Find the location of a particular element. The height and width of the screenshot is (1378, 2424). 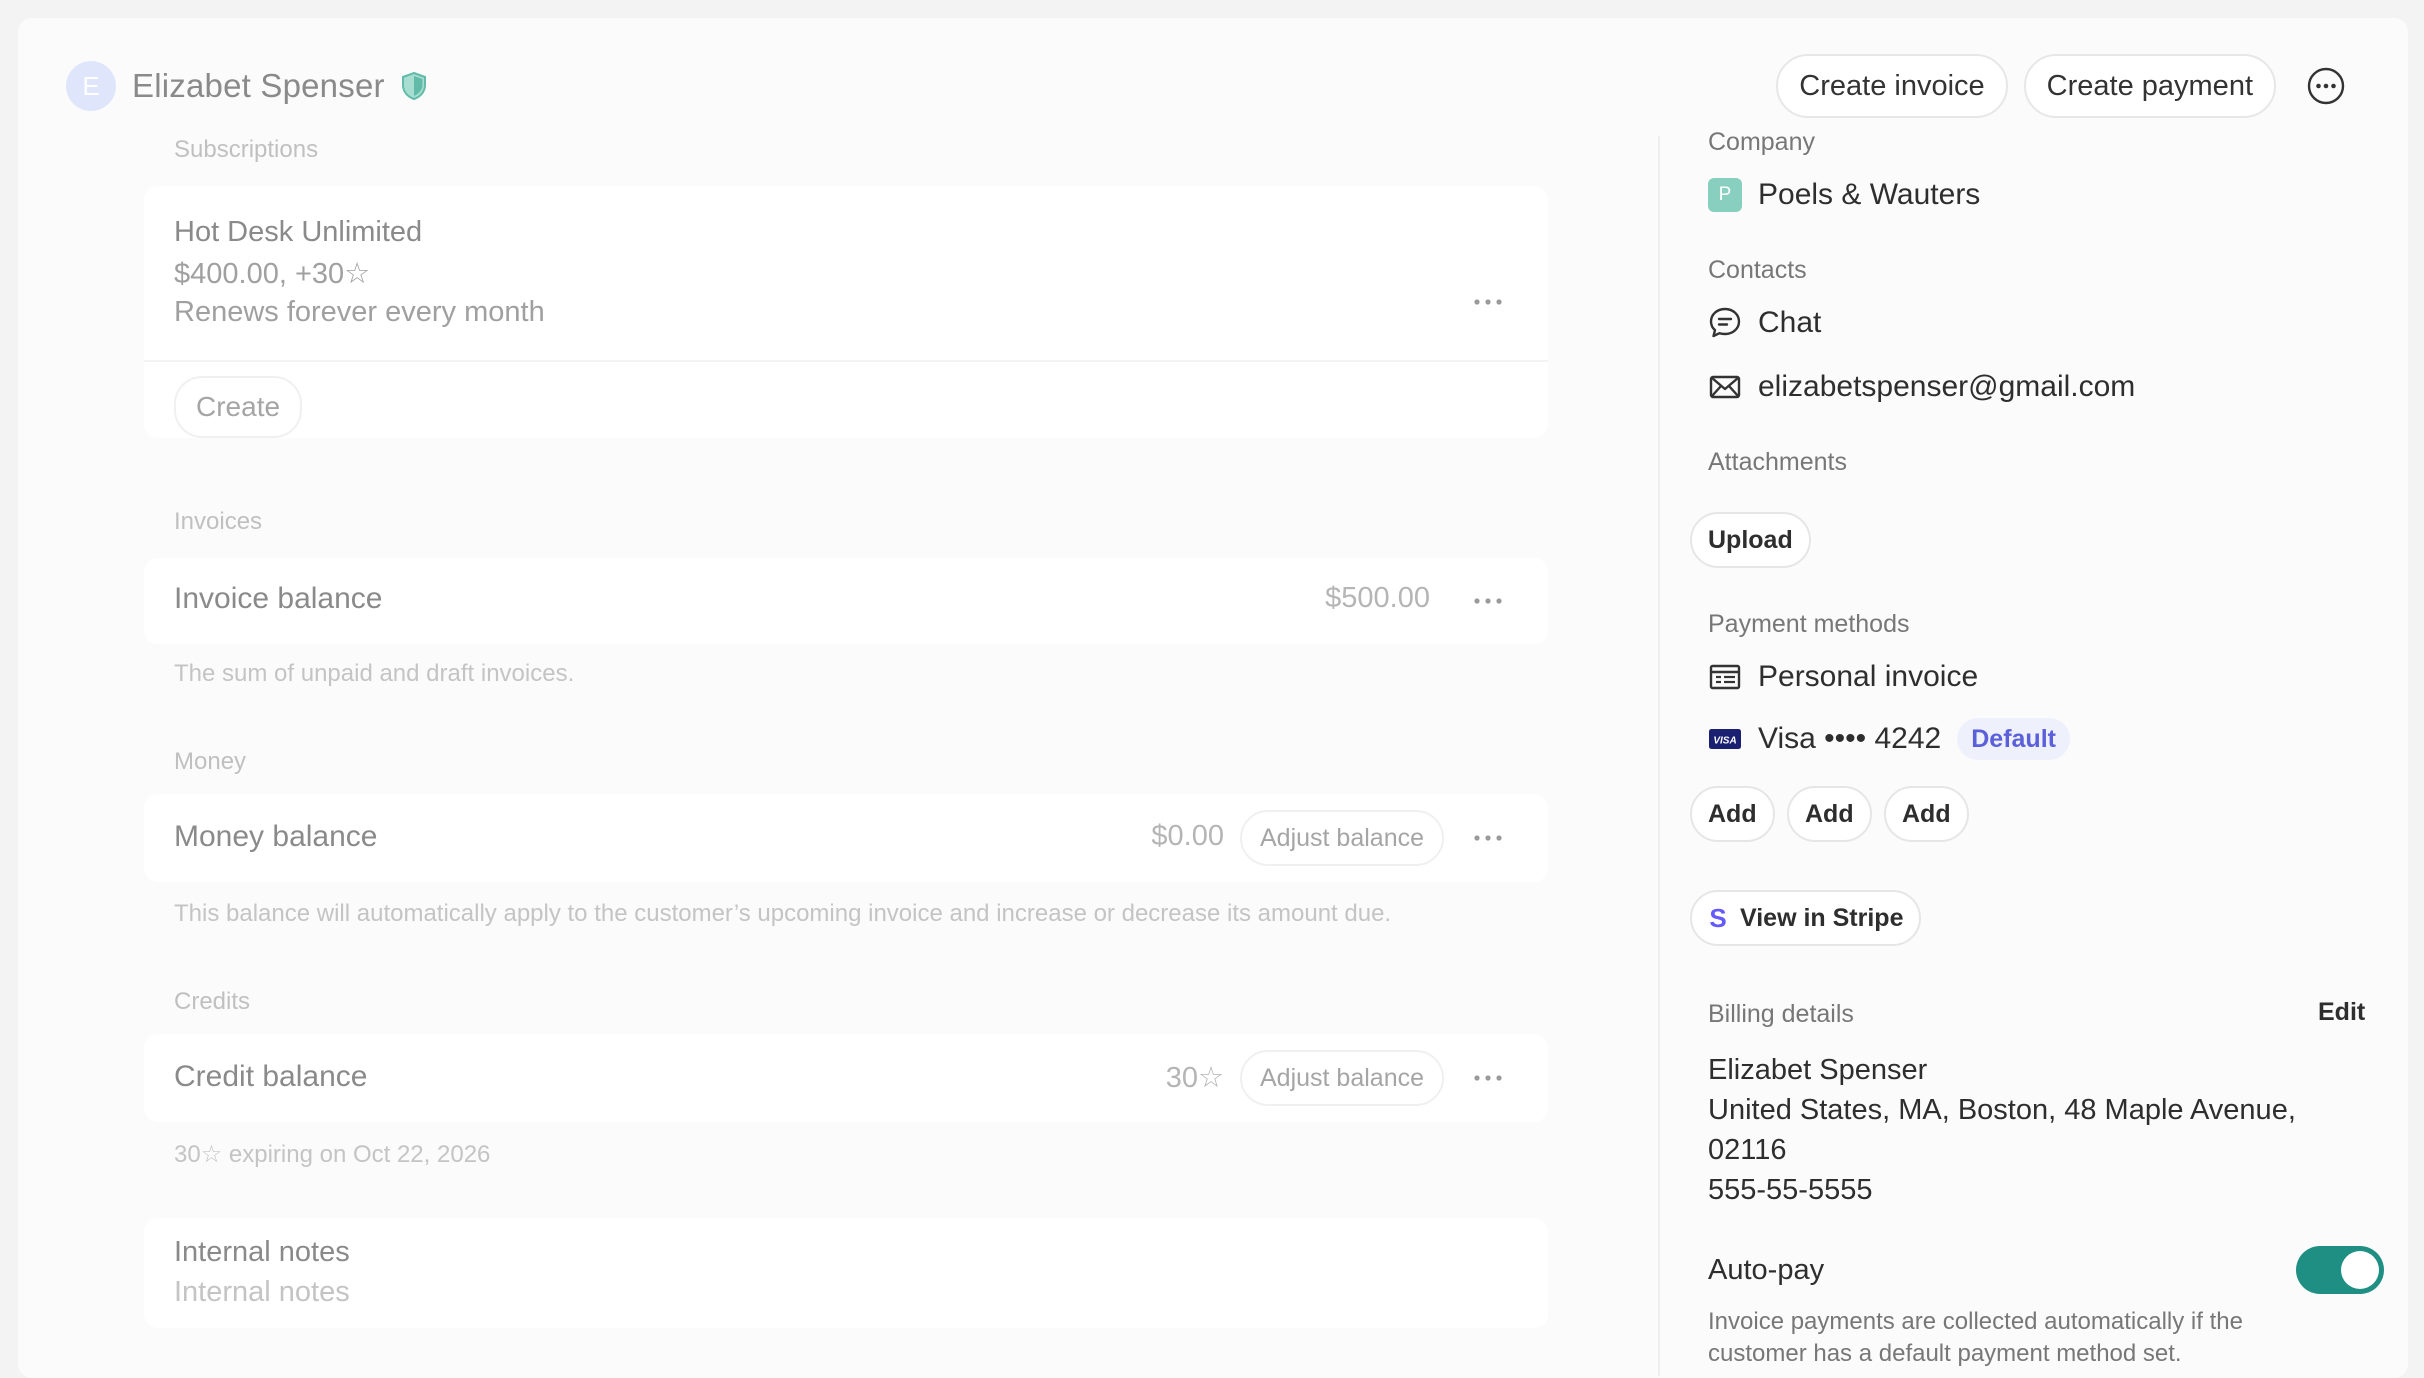

more-circle-icon is located at coordinates (2326, 86).